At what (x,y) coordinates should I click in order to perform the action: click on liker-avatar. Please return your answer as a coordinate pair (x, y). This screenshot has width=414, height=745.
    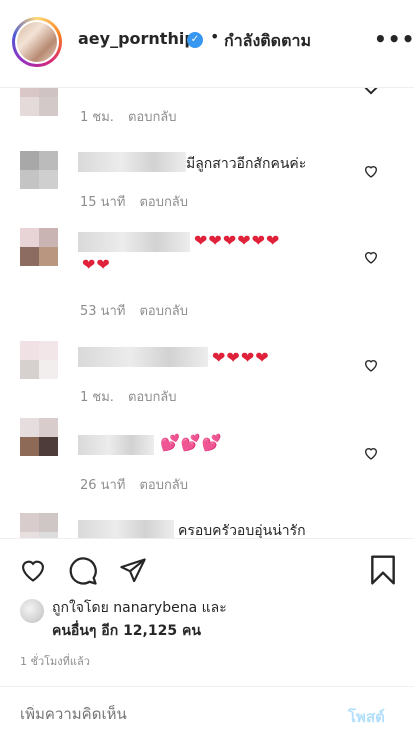
    Looking at the image, I should click on (32, 611).